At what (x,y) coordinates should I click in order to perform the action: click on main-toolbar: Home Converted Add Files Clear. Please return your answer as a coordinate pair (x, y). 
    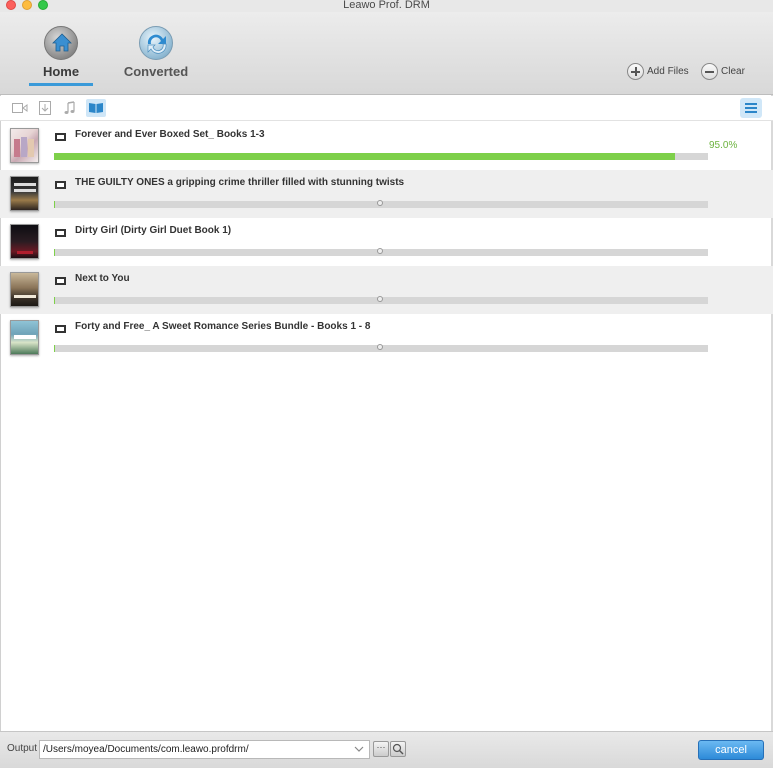
    Looking at the image, I should click on (386, 53).